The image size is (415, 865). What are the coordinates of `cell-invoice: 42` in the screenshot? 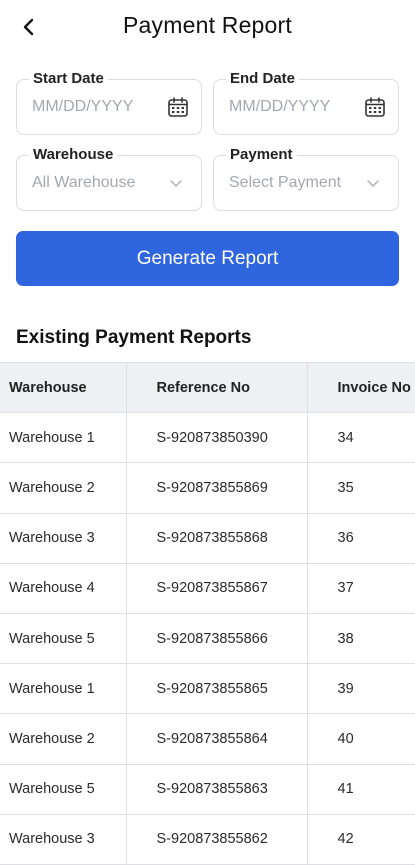 It's located at (361, 839).